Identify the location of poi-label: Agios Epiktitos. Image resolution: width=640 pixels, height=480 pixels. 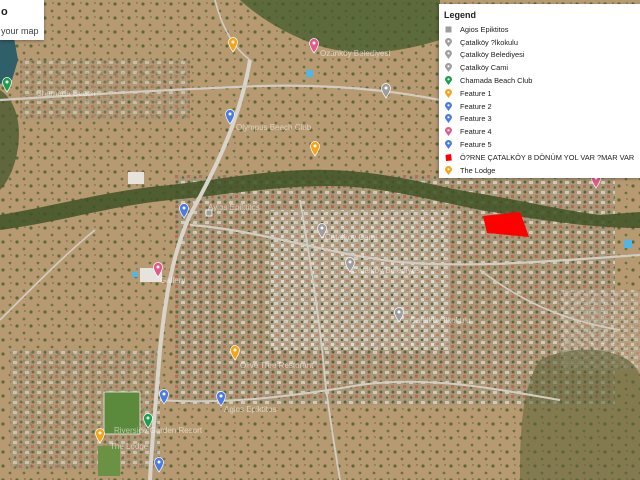
(250, 409).